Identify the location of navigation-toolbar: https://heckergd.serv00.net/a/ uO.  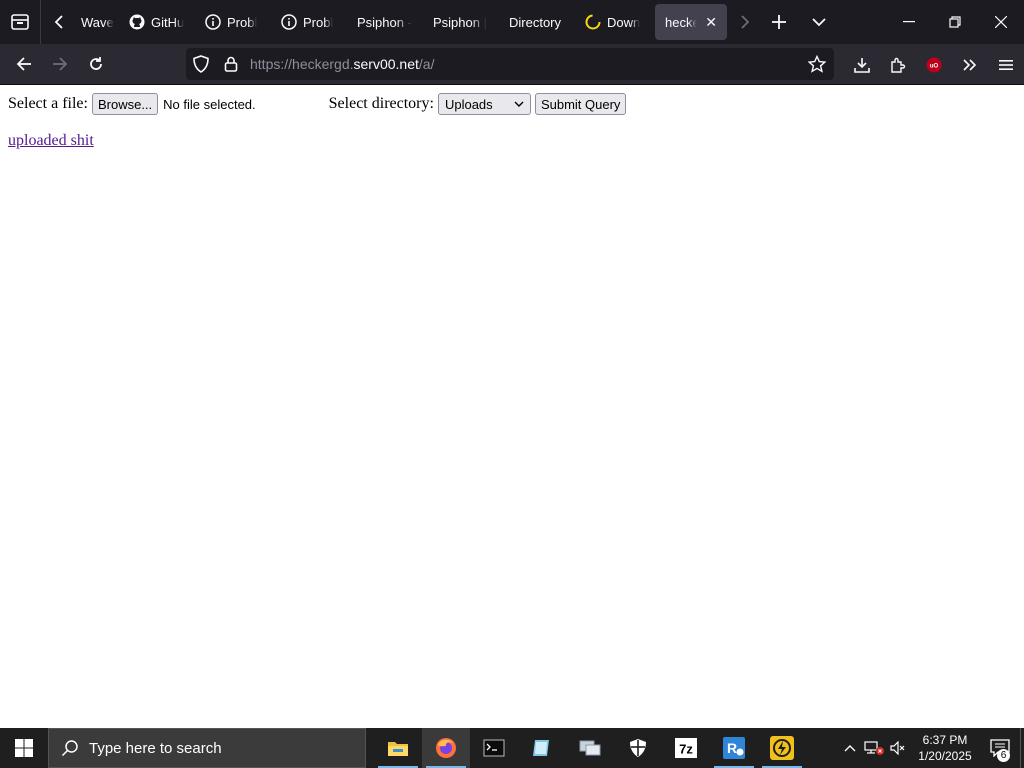
(512, 64).